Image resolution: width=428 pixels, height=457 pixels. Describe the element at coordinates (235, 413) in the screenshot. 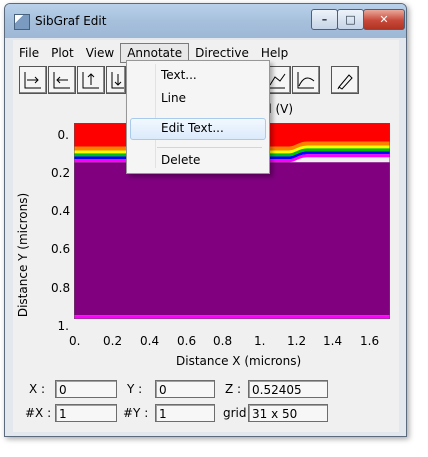

I see `grid-label: grid` at that location.